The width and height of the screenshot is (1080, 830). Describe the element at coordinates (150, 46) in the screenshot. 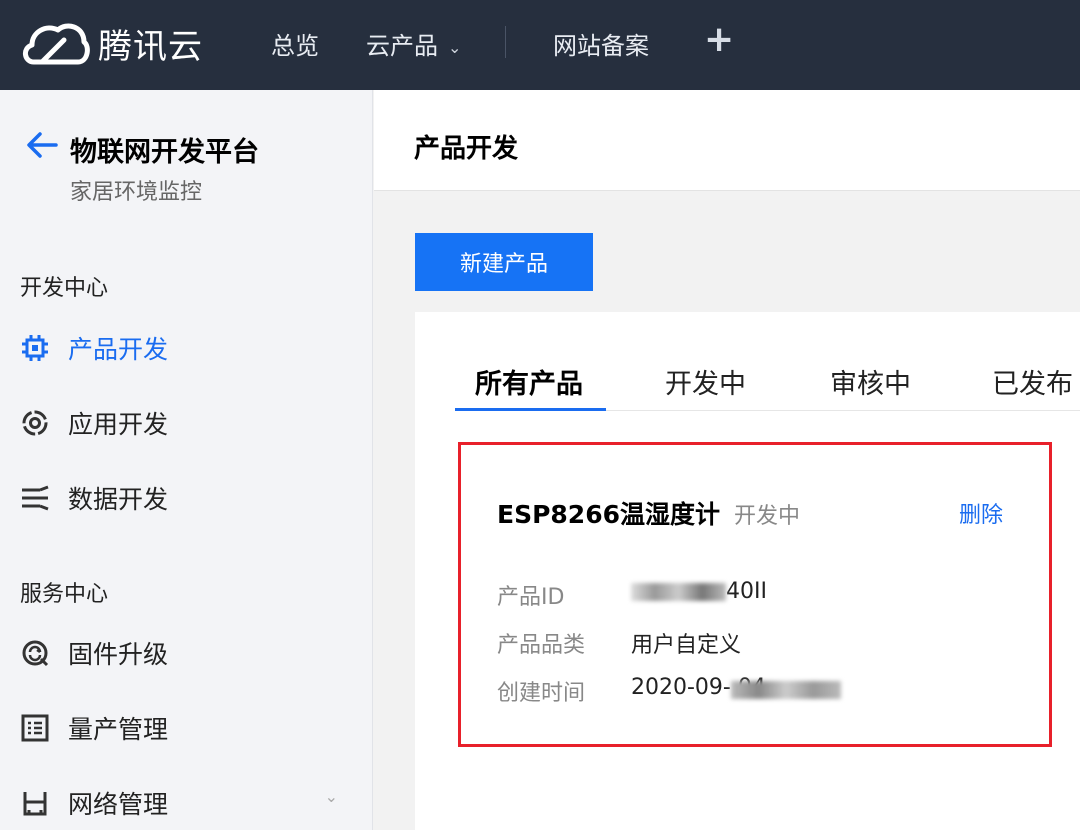

I see `brand-name: 腾讯云` at that location.